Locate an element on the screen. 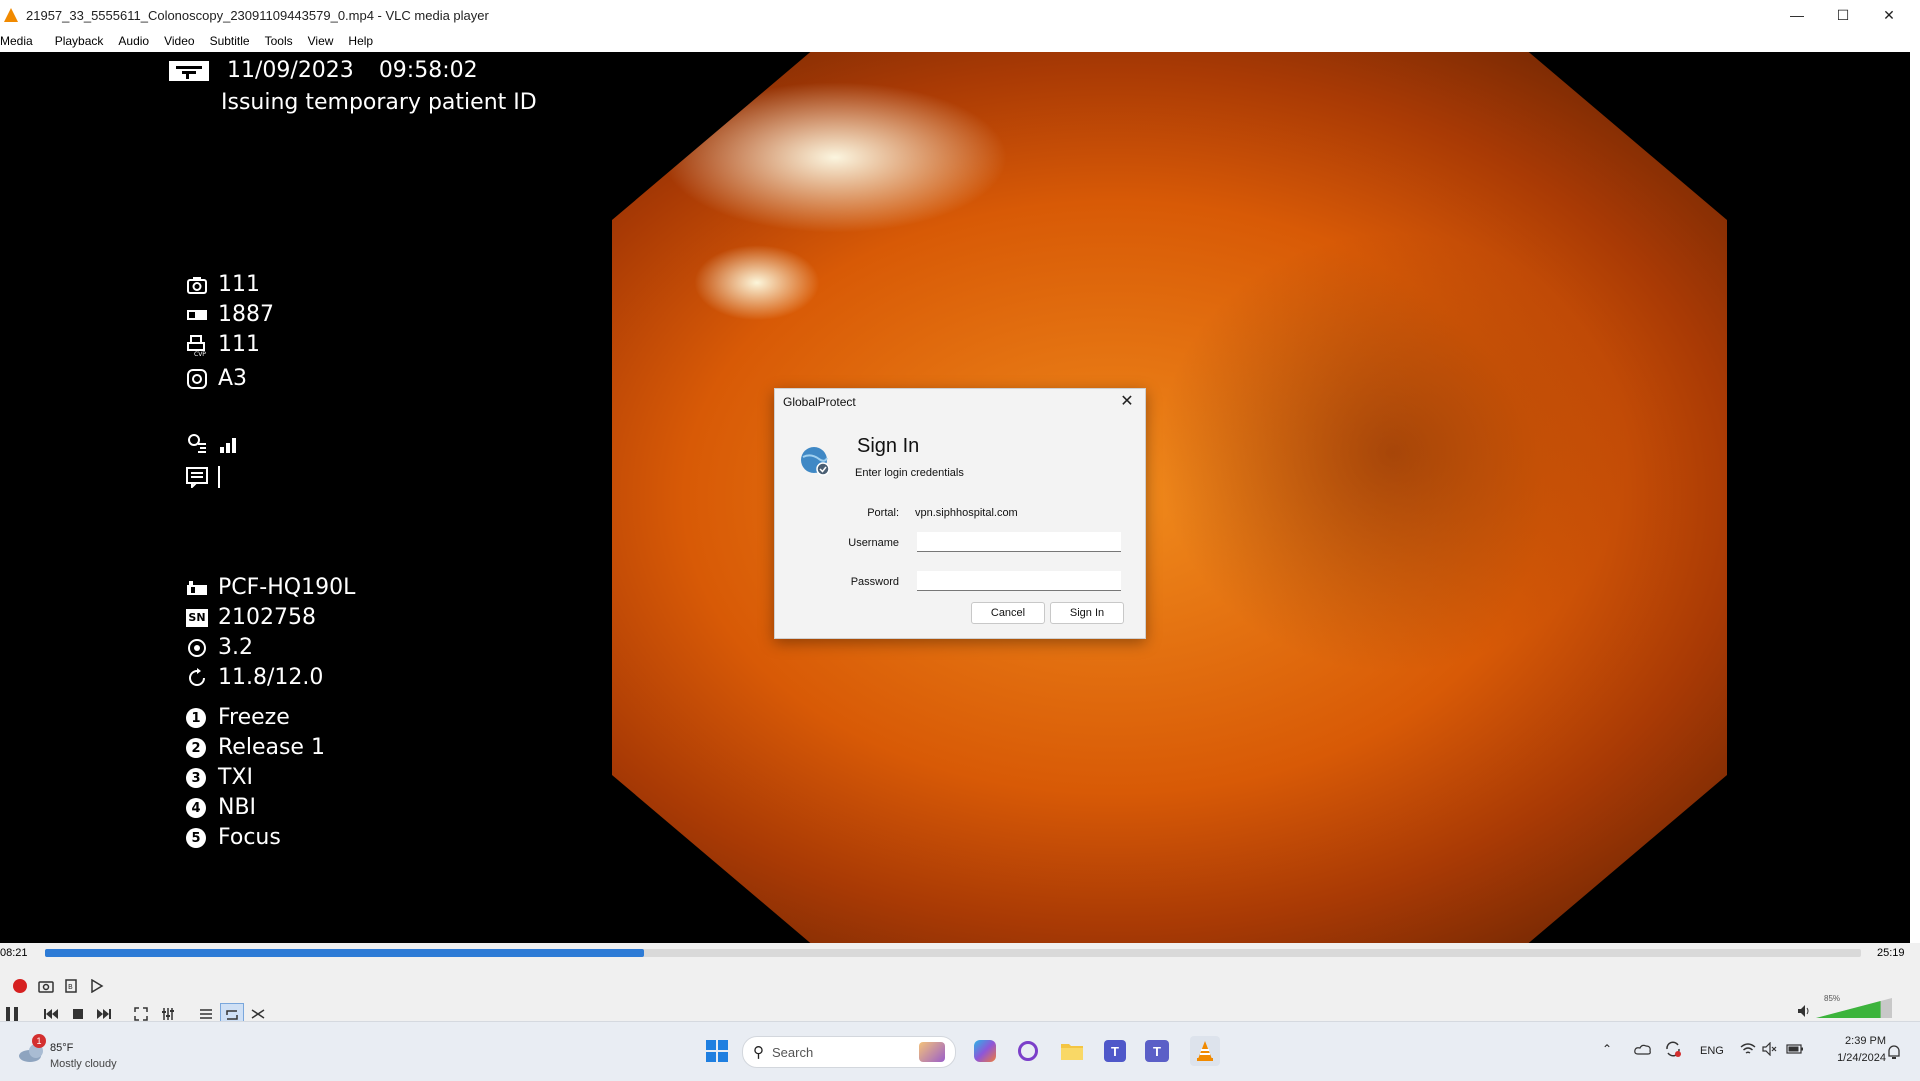 Image resolution: width=1920 pixels, height=1081 pixels. seek-bar is located at coordinates (953, 953).